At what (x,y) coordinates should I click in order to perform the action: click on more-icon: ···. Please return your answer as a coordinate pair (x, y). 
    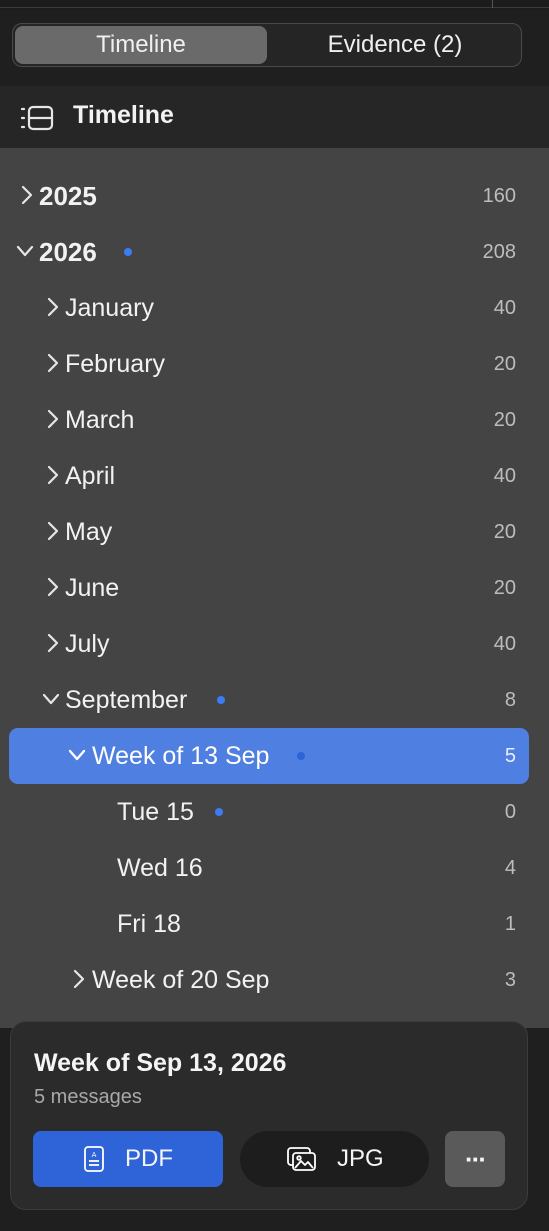
    Looking at the image, I should click on (476, 1159).